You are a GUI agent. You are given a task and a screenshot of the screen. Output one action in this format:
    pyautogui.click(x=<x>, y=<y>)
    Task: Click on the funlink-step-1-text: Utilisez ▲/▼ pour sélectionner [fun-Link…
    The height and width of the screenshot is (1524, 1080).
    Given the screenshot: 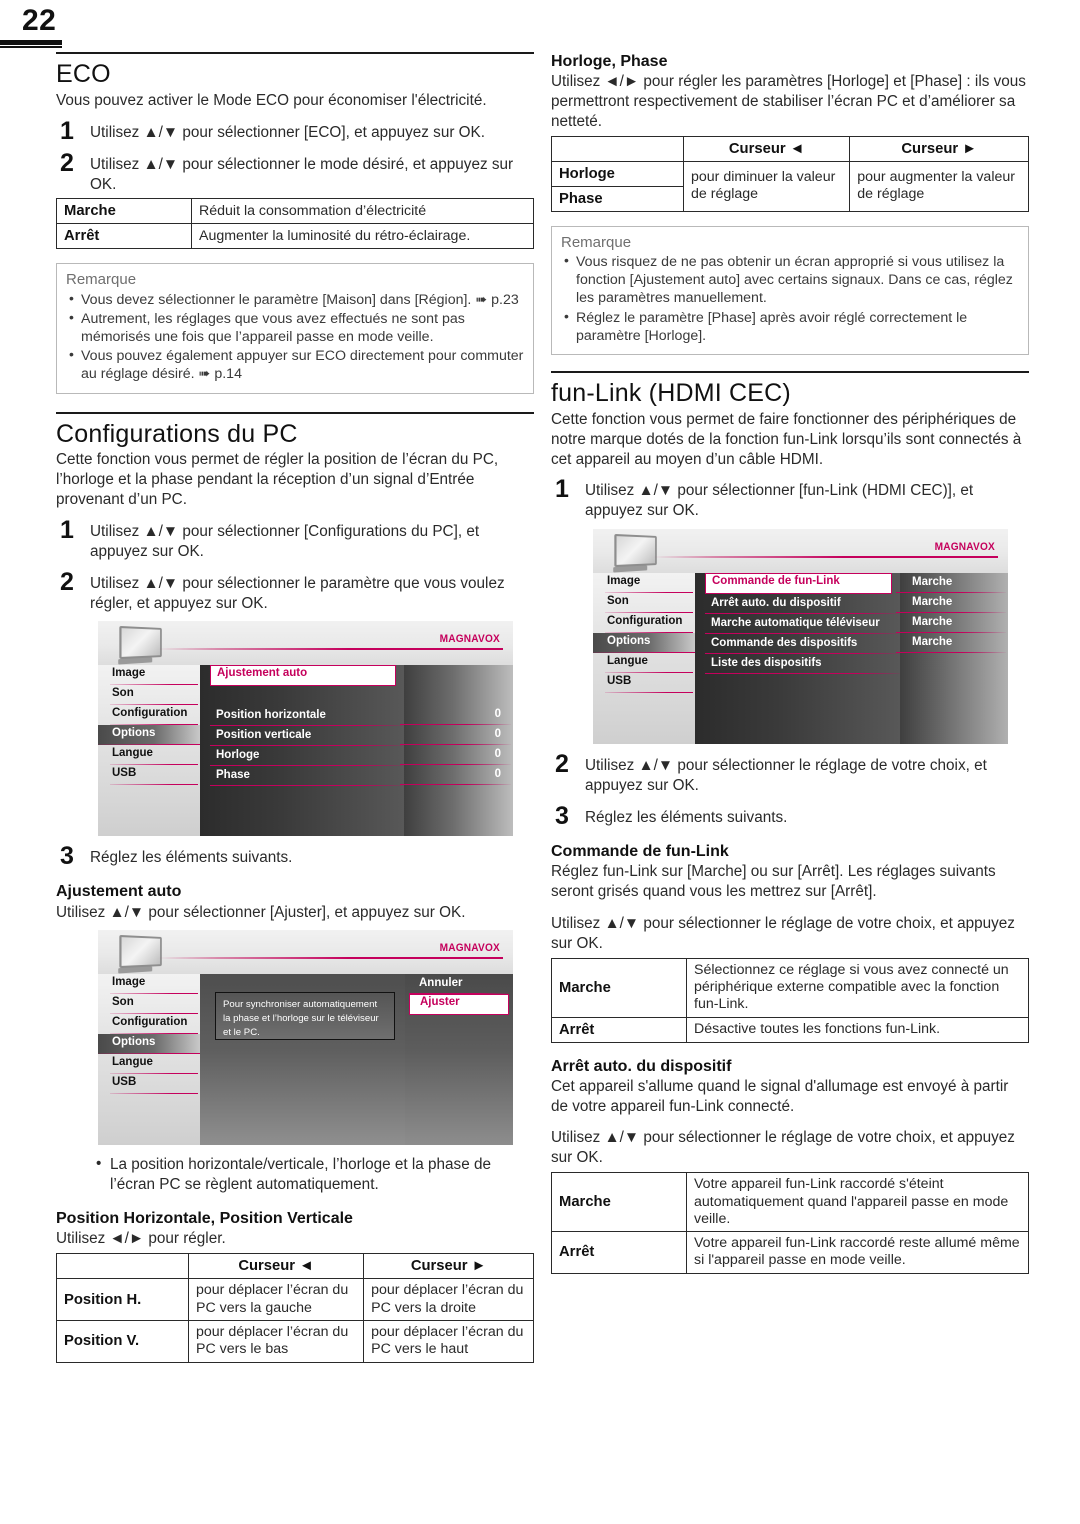 What is the action you would take?
    pyautogui.click(x=779, y=501)
    